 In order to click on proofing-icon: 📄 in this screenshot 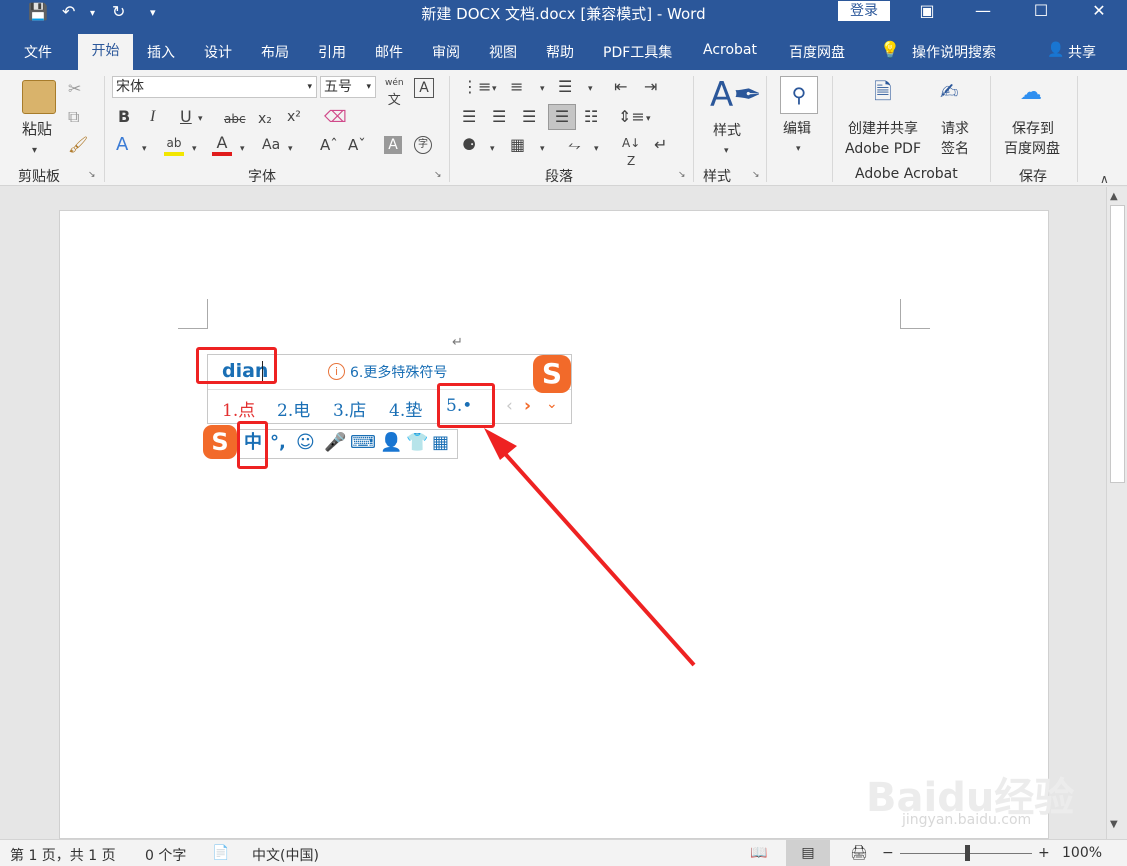, I will do `click(220, 853)`.